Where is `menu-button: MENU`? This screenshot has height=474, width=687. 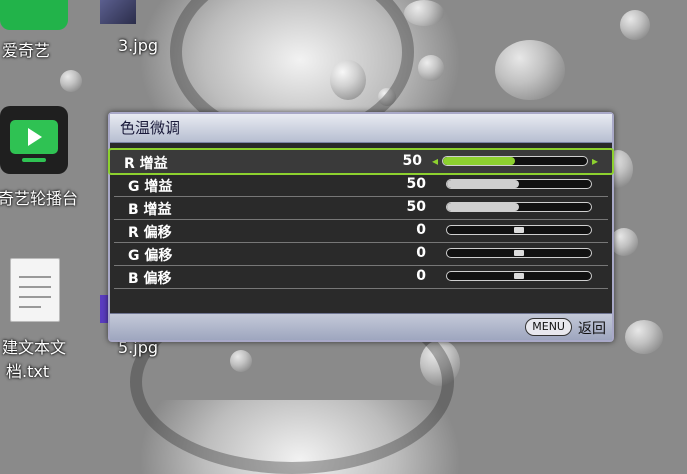 menu-button: MENU is located at coordinates (548, 327).